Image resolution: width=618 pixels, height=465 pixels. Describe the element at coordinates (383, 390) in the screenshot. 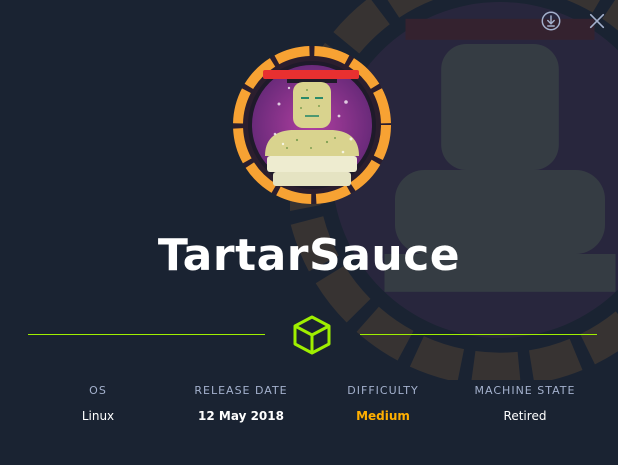

I see `stat-label-difficulty: DIFFICULTY` at that location.